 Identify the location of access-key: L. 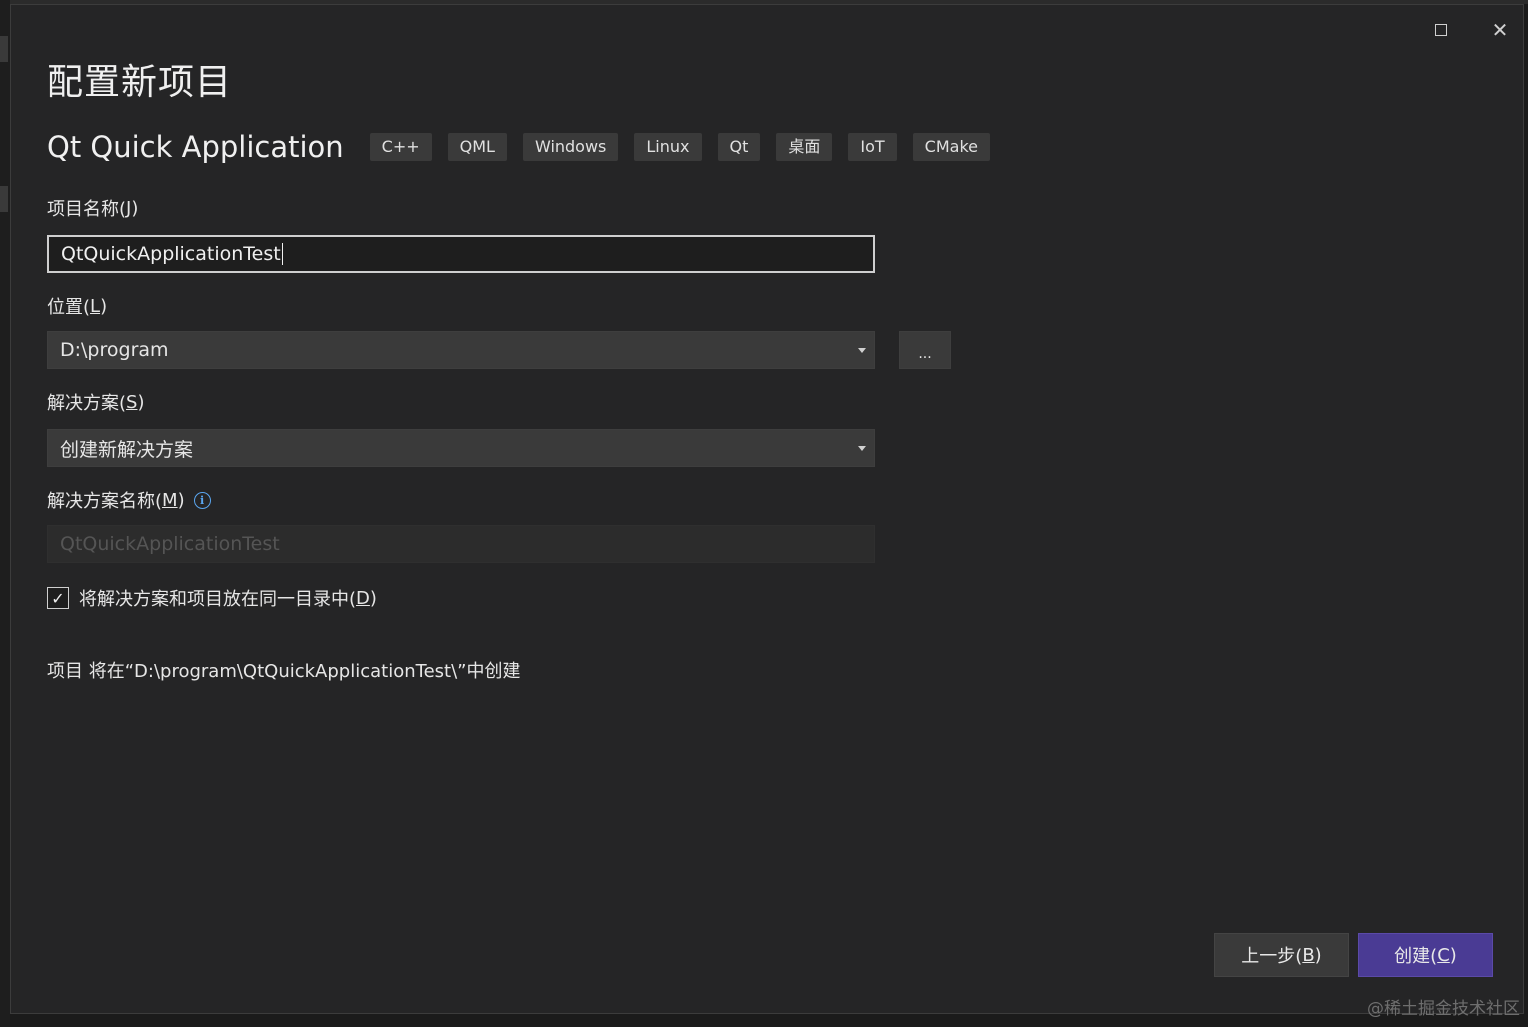
(95, 306).